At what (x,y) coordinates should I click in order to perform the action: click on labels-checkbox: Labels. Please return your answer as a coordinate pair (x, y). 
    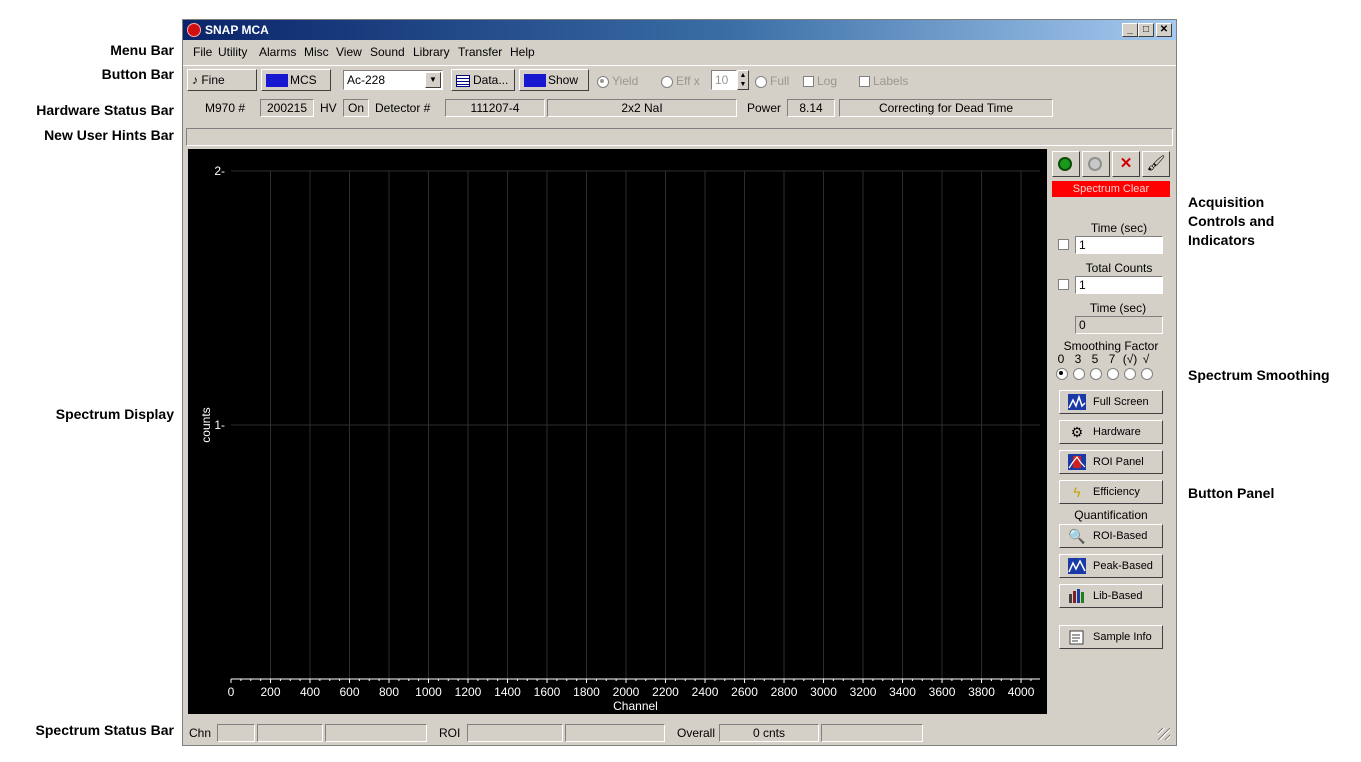
    Looking at the image, I should click on (883, 81).